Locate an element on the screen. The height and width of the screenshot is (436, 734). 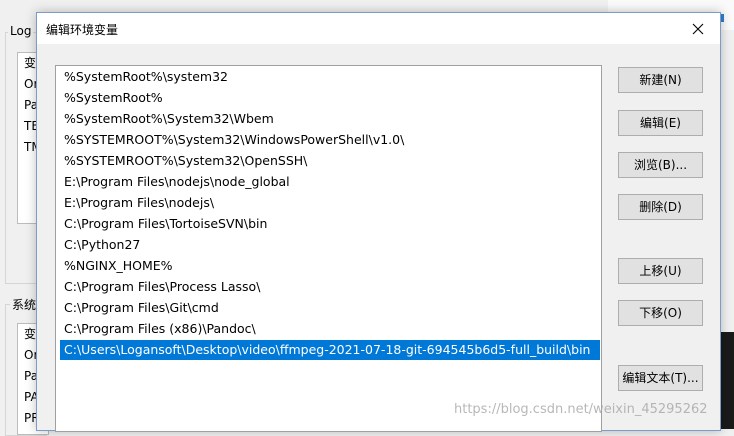
close-button is located at coordinates (698, 28).